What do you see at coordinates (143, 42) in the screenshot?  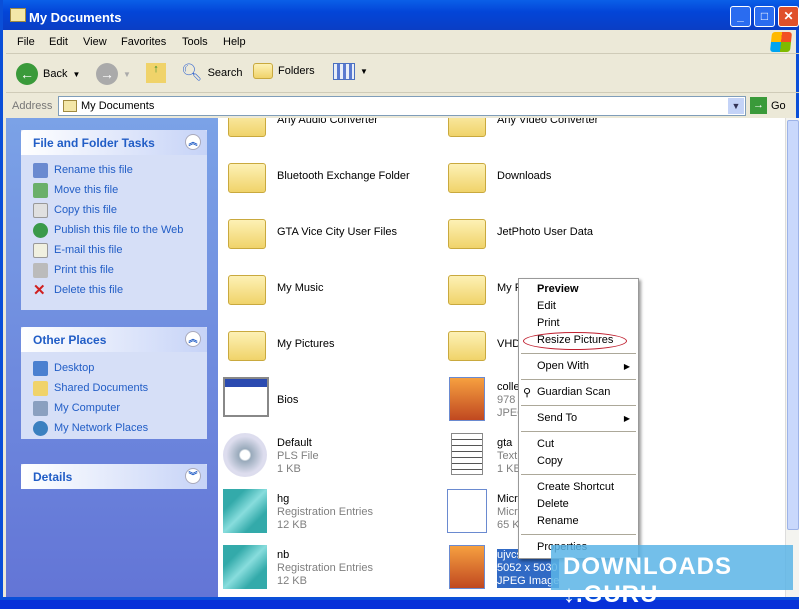 I see `menu-favorites: Favorites` at bounding box center [143, 42].